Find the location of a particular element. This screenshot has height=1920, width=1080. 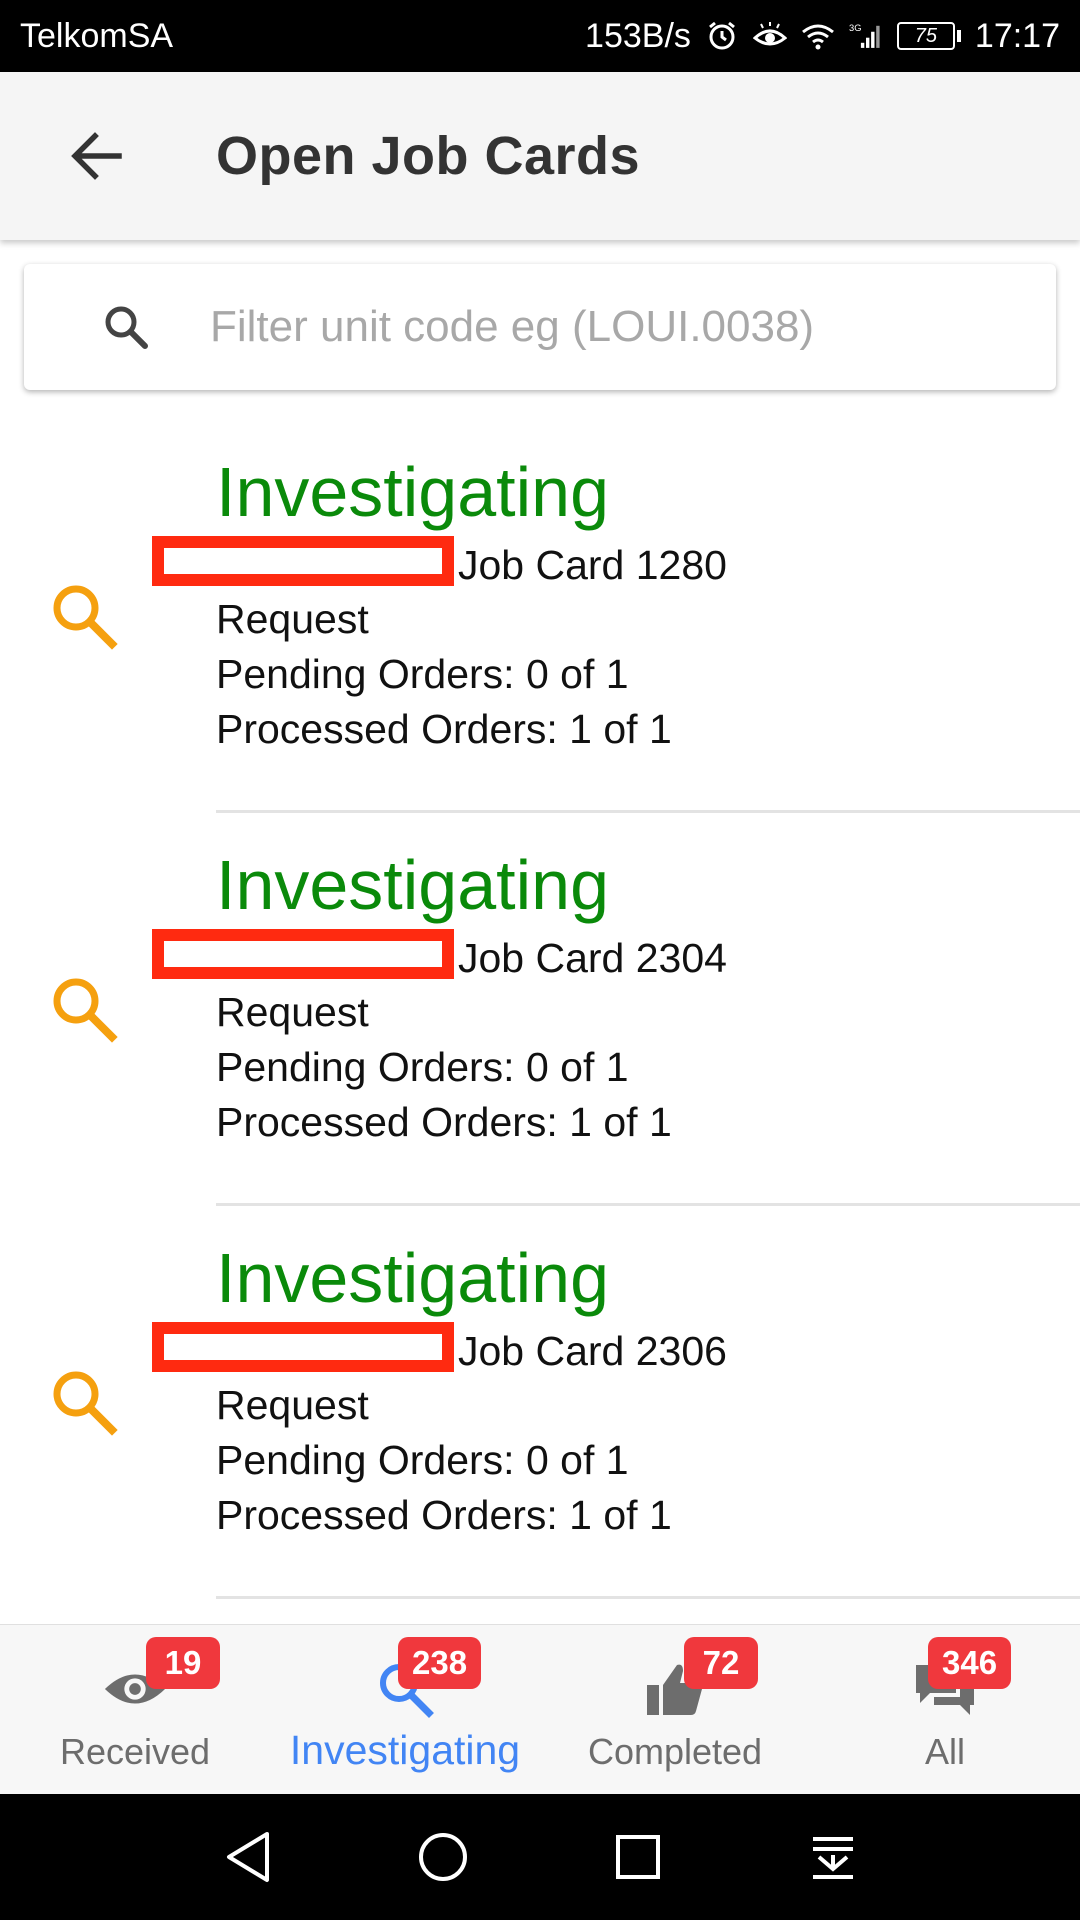

system-notifications-button is located at coordinates (833, 1857).